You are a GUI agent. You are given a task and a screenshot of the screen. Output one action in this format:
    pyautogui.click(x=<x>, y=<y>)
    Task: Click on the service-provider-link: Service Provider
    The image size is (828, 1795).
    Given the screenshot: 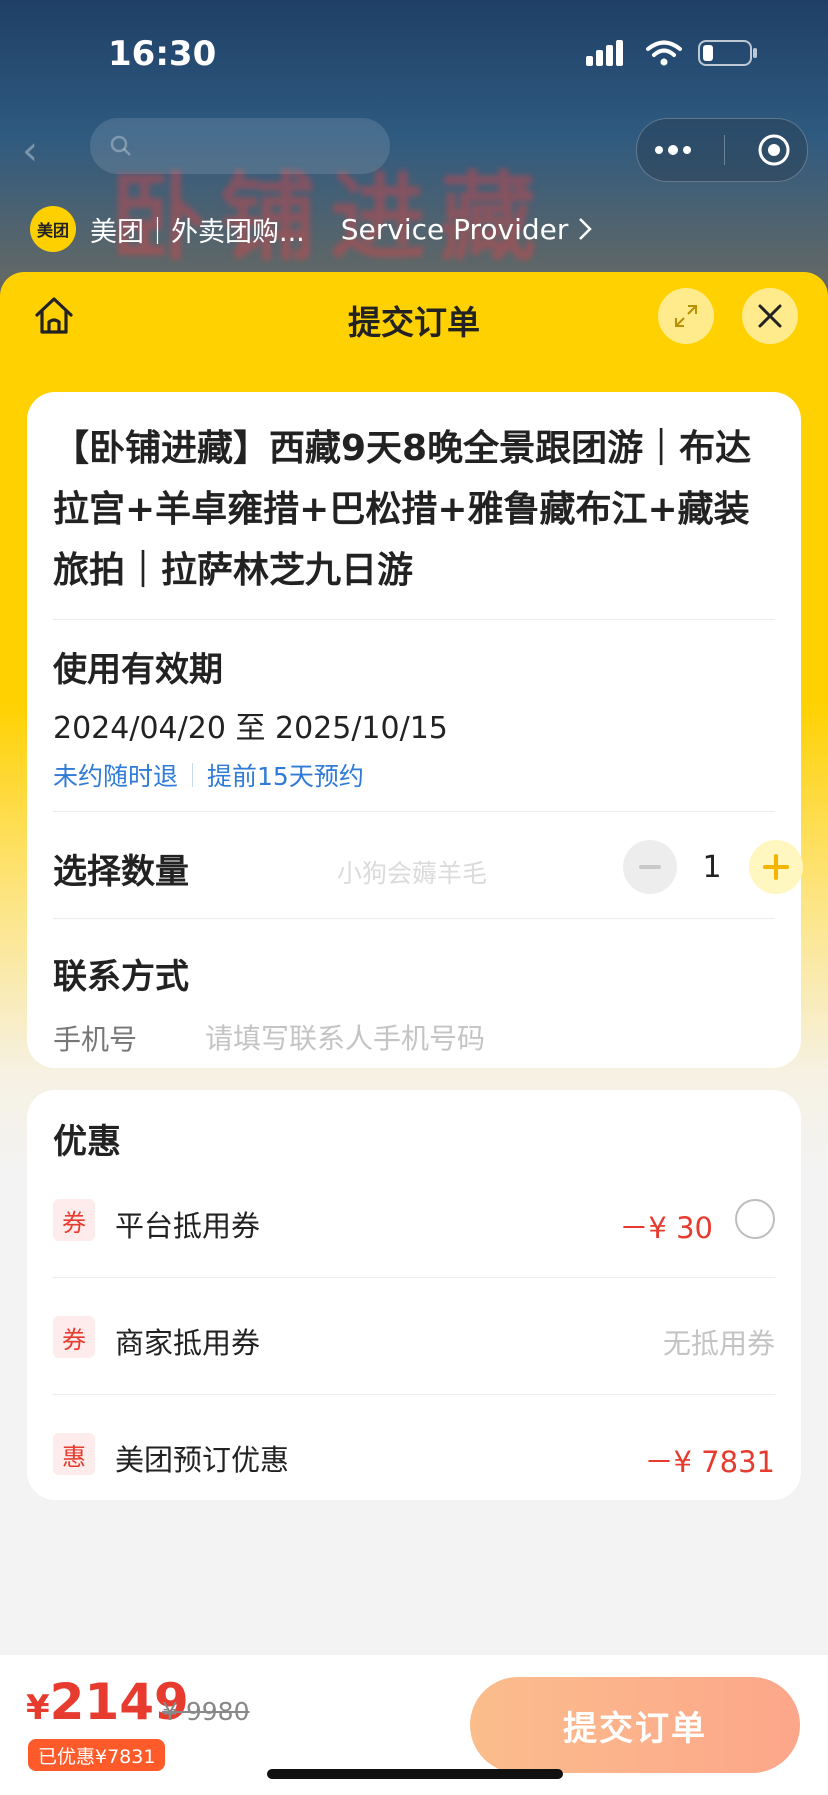 What is the action you would take?
    pyautogui.click(x=467, y=229)
    